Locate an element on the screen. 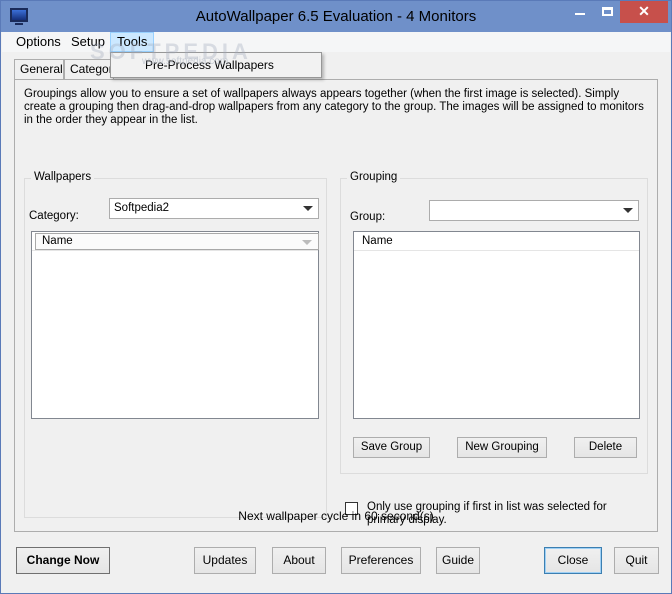 The height and width of the screenshot is (594, 672). wallpapers-list-header: Name is located at coordinates (175, 241).